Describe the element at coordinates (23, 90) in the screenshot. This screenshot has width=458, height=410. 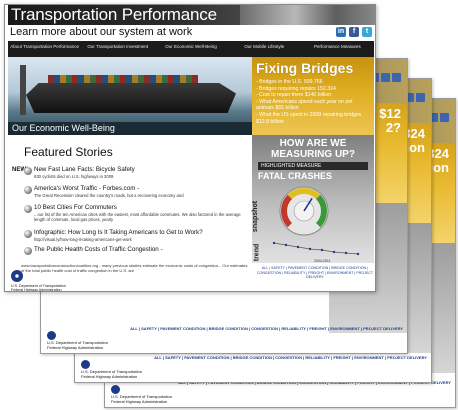
I see `bridge-tower` at that location.